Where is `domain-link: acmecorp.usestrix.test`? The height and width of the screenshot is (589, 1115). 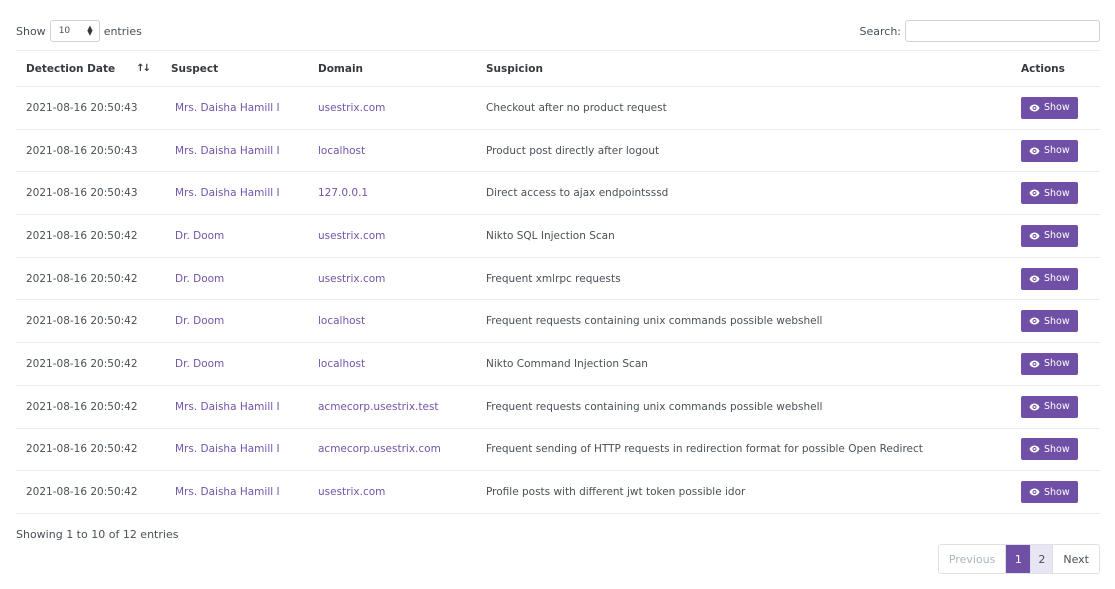
domain-link: acmecorp.usestrix.test is located at coordinates (392, 407).